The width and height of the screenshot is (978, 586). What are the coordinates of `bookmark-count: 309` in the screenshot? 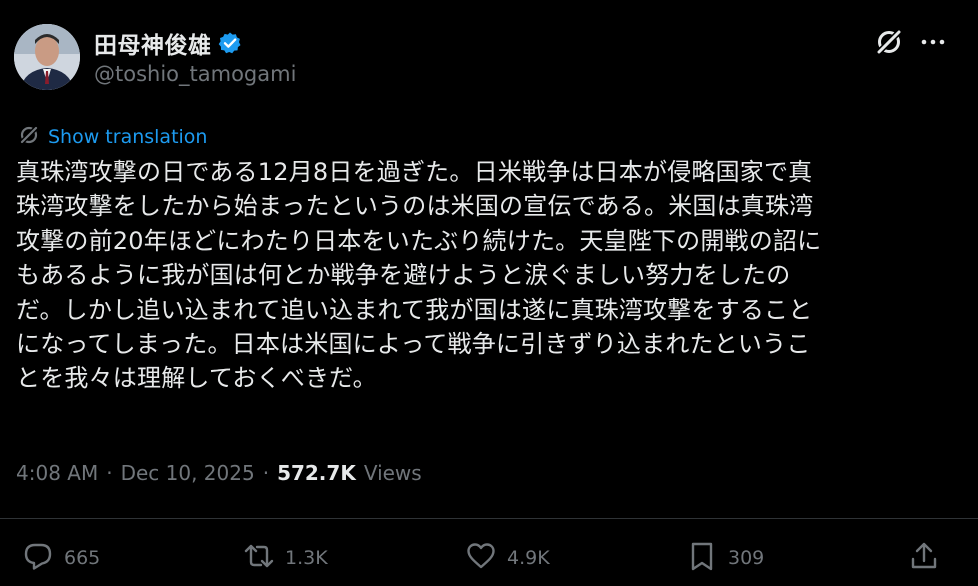 It's located at (746, 558).